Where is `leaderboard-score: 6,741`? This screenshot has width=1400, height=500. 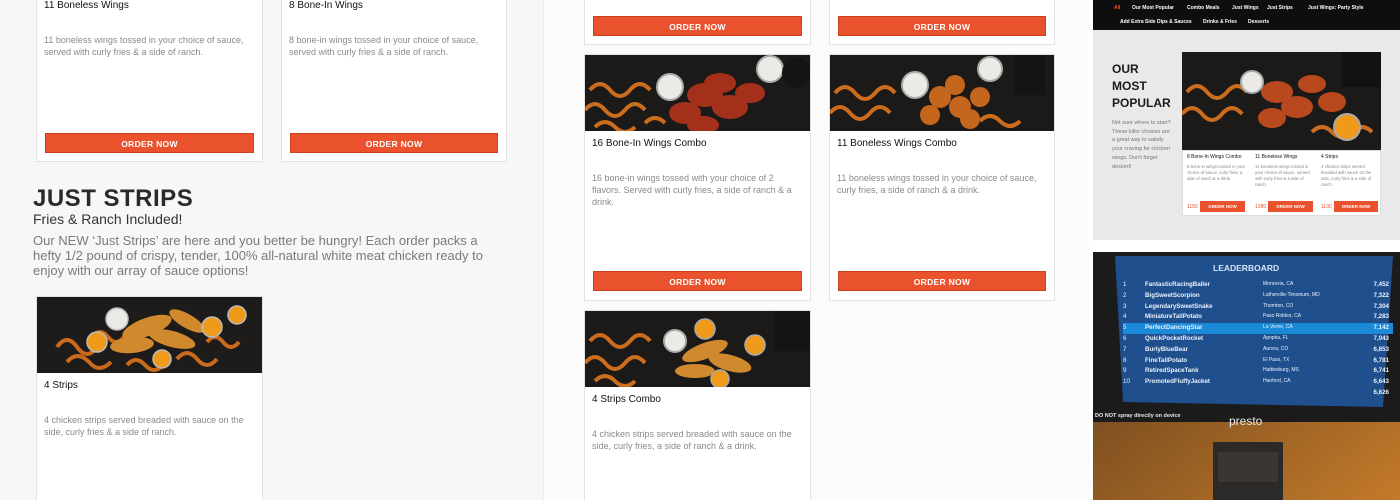 leaderboard-score: 6,741 is located at coordinates (1381, 371).